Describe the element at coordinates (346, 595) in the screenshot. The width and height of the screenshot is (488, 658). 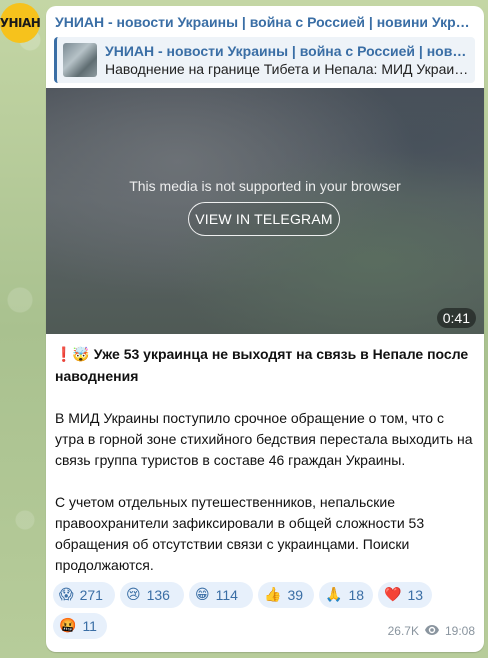
I see `reaction-pray: 🙏 18` at that location.